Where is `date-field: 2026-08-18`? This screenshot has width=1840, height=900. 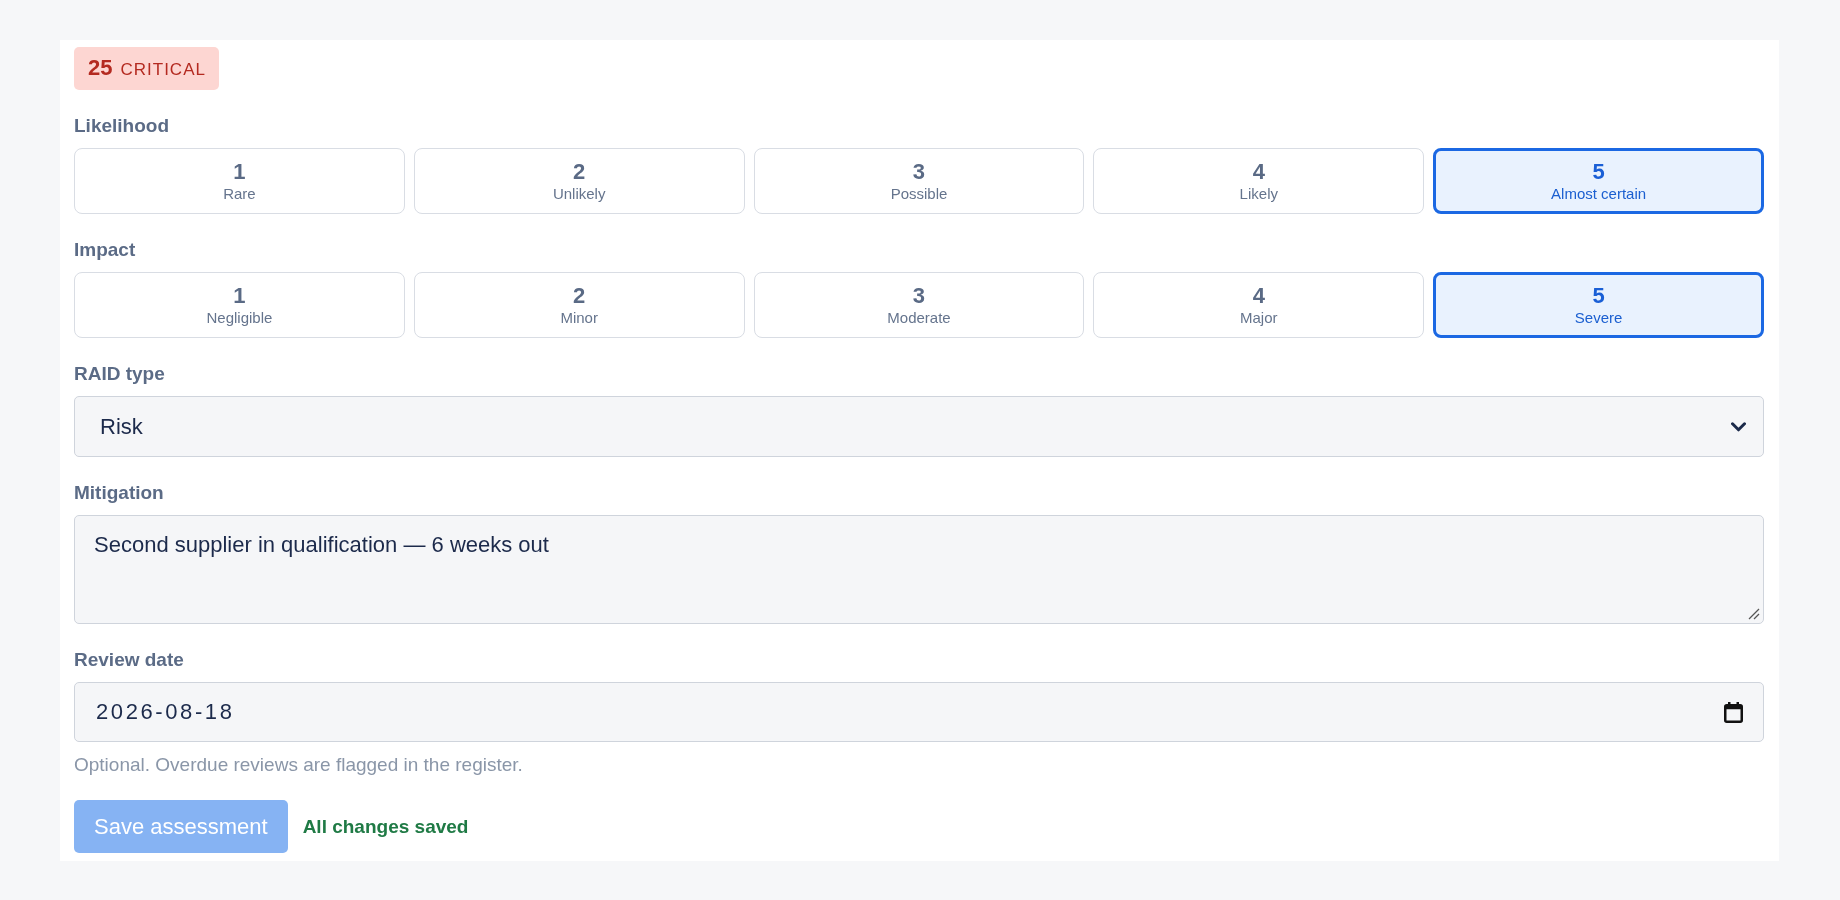 date-field: 2026-08-18 is located at coordinates (919, 712).